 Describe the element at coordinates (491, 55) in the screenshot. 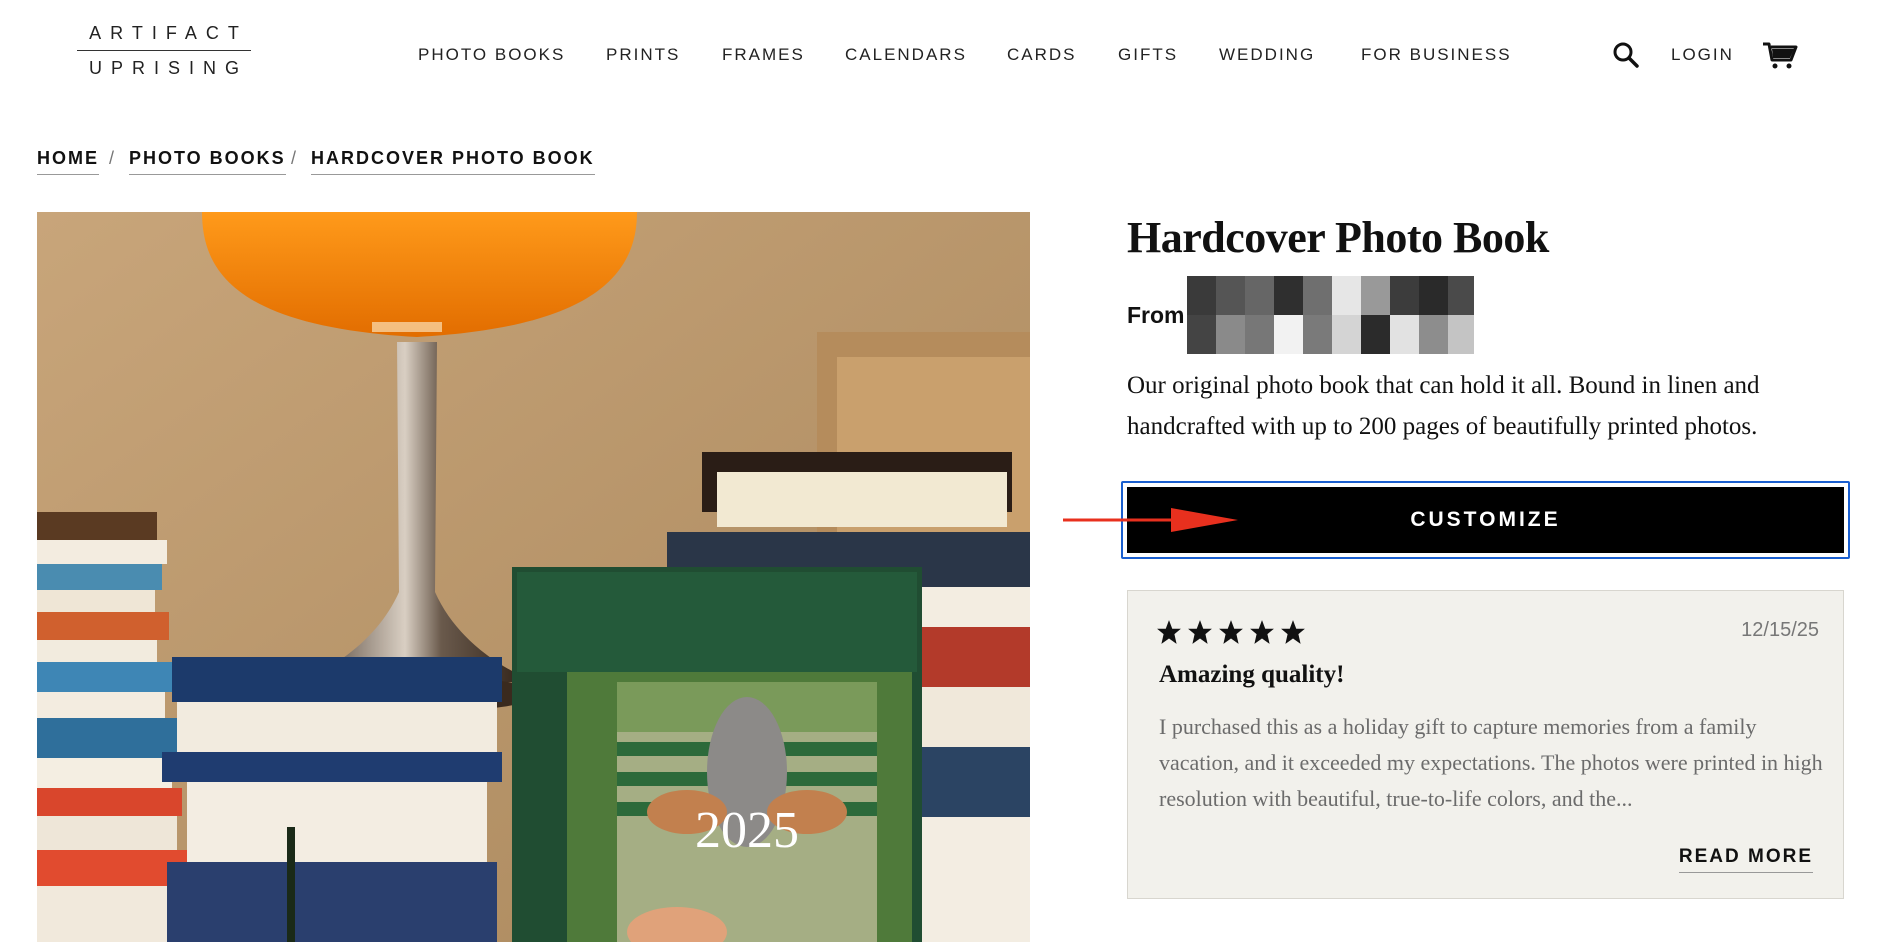

I see `nav-item-photo-books: PHOTO BOOKS` at that location.